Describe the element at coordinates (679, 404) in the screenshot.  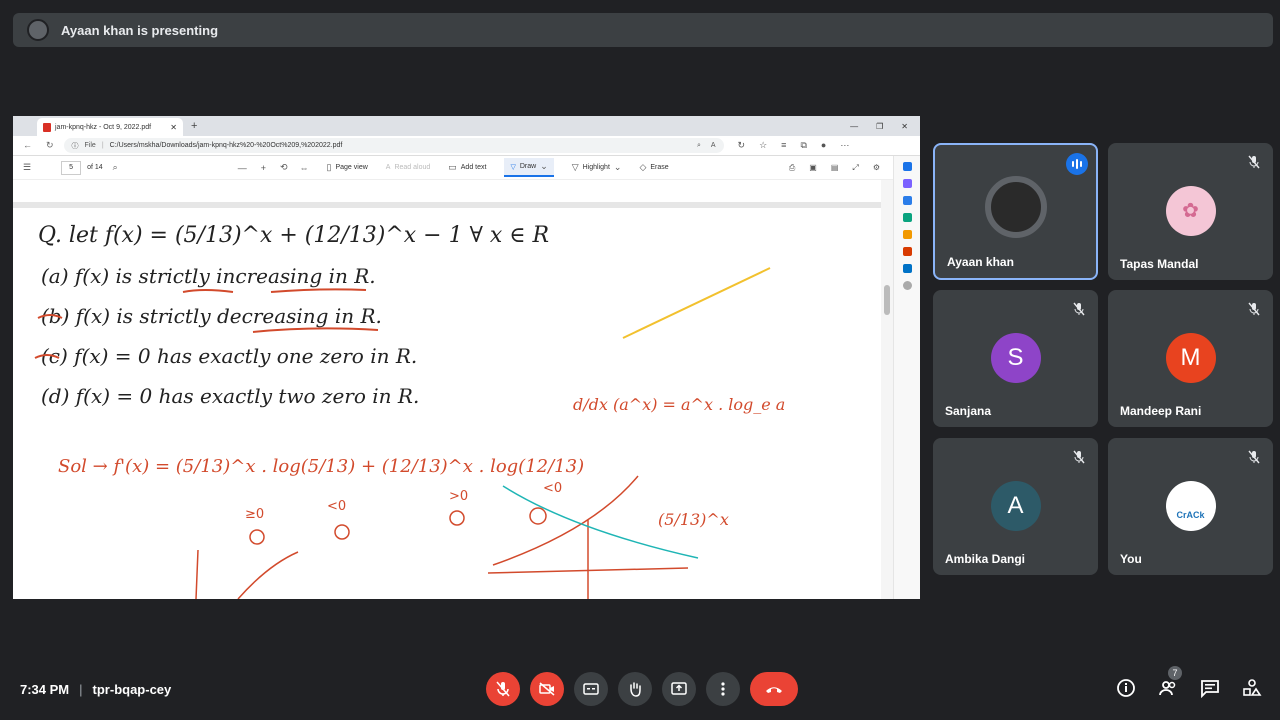
I see `derivative-rule: d/dx (a^x) = a^x . log_e a` at that location.